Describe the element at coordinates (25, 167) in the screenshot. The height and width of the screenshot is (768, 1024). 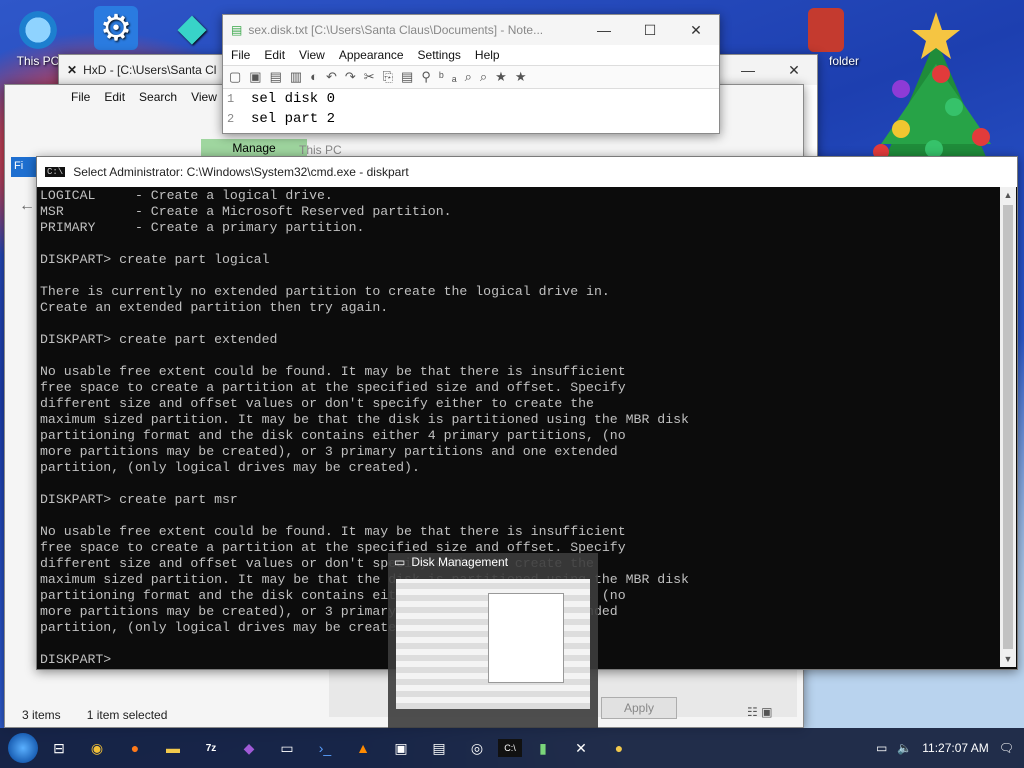
I see `file-tab: Fi` at that location.